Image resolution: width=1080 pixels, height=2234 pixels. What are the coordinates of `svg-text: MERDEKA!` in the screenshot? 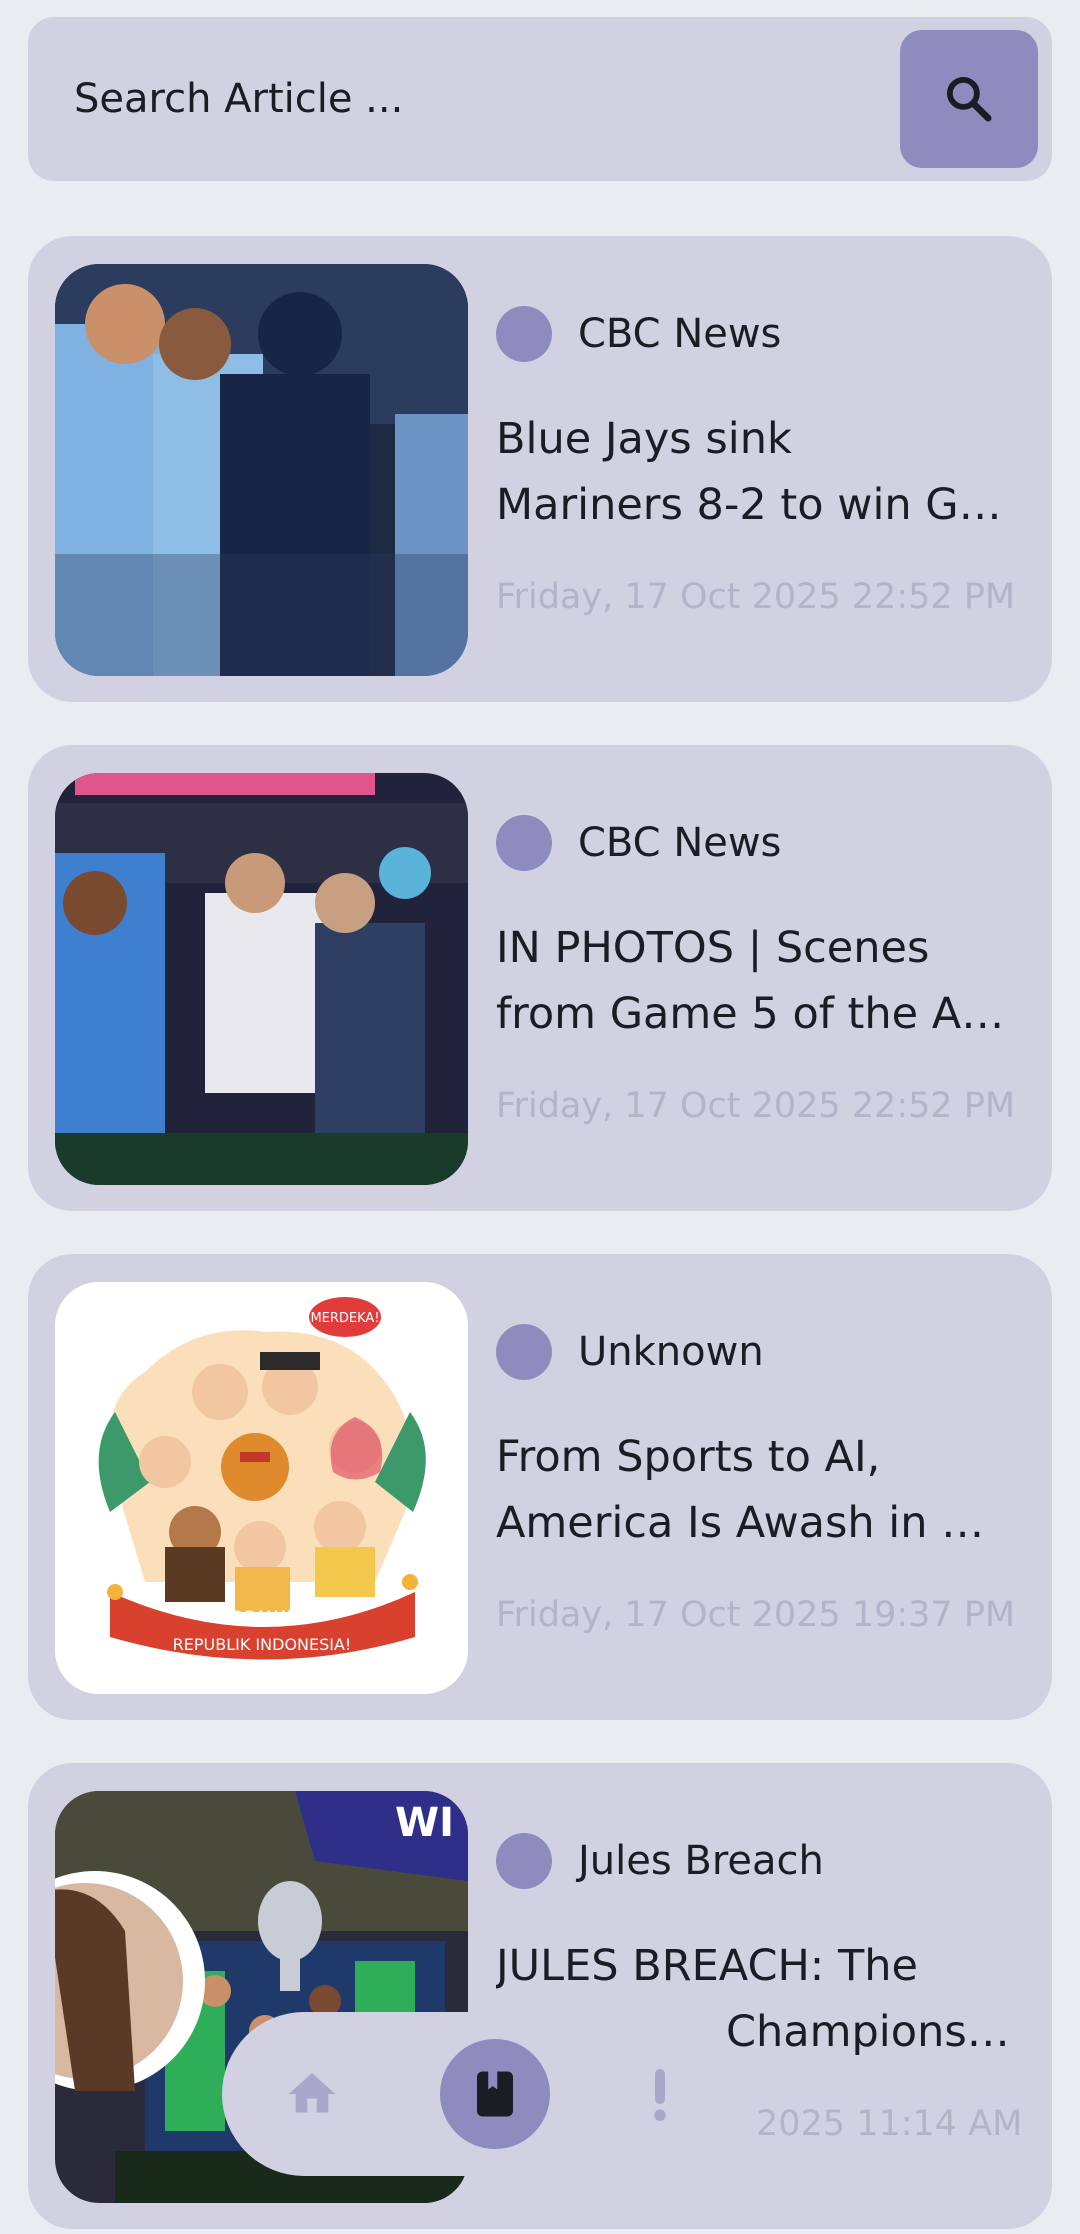 It's located at (344, 1318).